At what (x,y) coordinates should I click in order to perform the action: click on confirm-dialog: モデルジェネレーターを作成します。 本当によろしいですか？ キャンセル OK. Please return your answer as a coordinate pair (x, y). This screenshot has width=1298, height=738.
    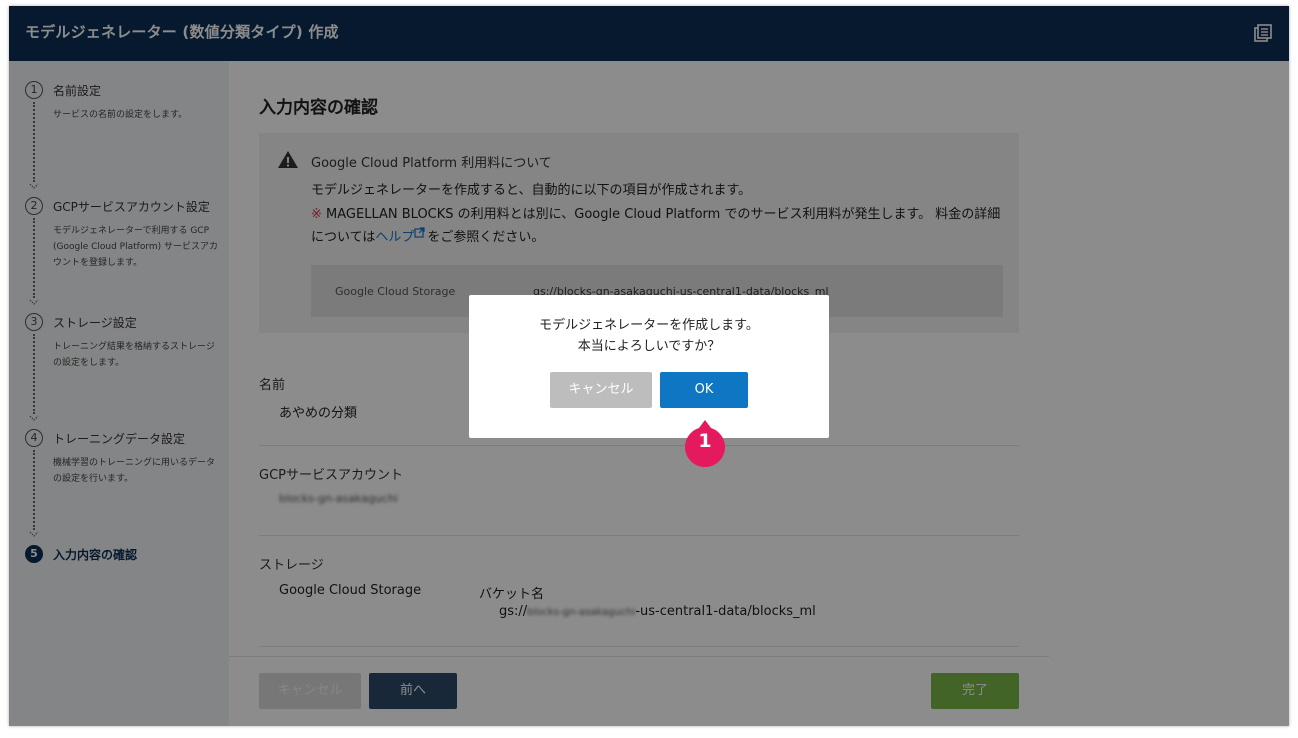
    Looking at the image, I should click on (649, 366).